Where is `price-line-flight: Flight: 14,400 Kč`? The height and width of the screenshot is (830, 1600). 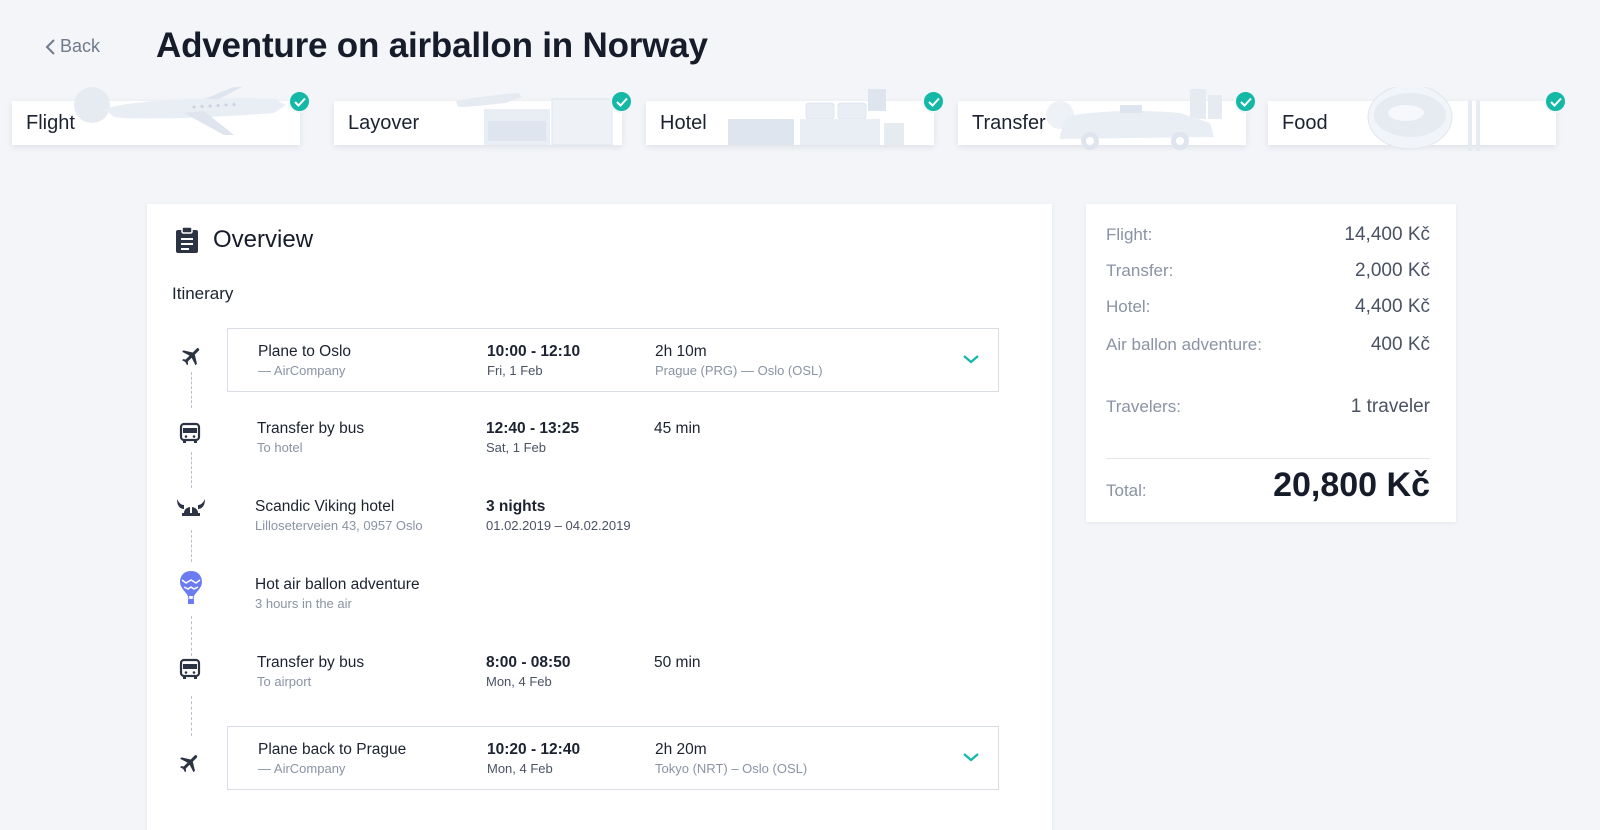 price-line-flight: Flight: 14,400 Kč is located at coordinates (1268, 235).